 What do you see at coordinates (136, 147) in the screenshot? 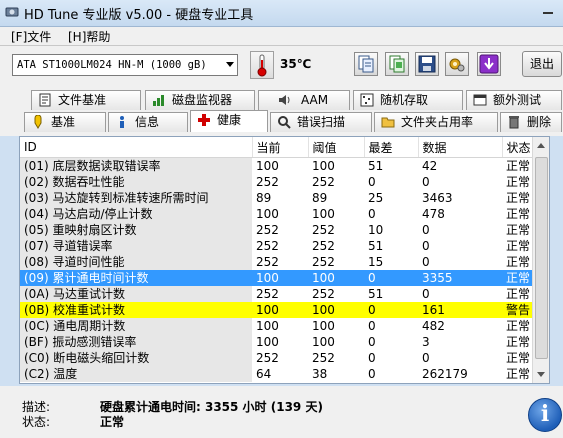
I see `column-header-id: ID` at bounding box center [136, 147].